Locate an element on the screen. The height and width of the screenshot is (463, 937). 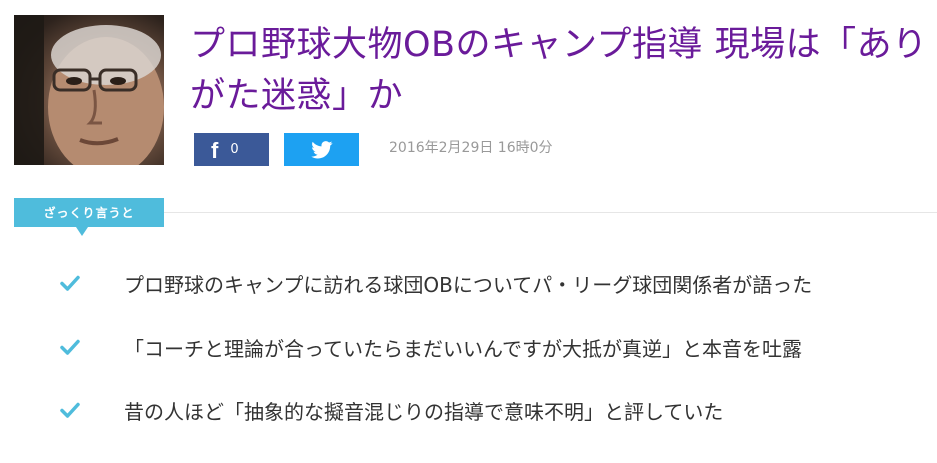
summary-label: ざっくり言うと is located at coordinates (89, 212).